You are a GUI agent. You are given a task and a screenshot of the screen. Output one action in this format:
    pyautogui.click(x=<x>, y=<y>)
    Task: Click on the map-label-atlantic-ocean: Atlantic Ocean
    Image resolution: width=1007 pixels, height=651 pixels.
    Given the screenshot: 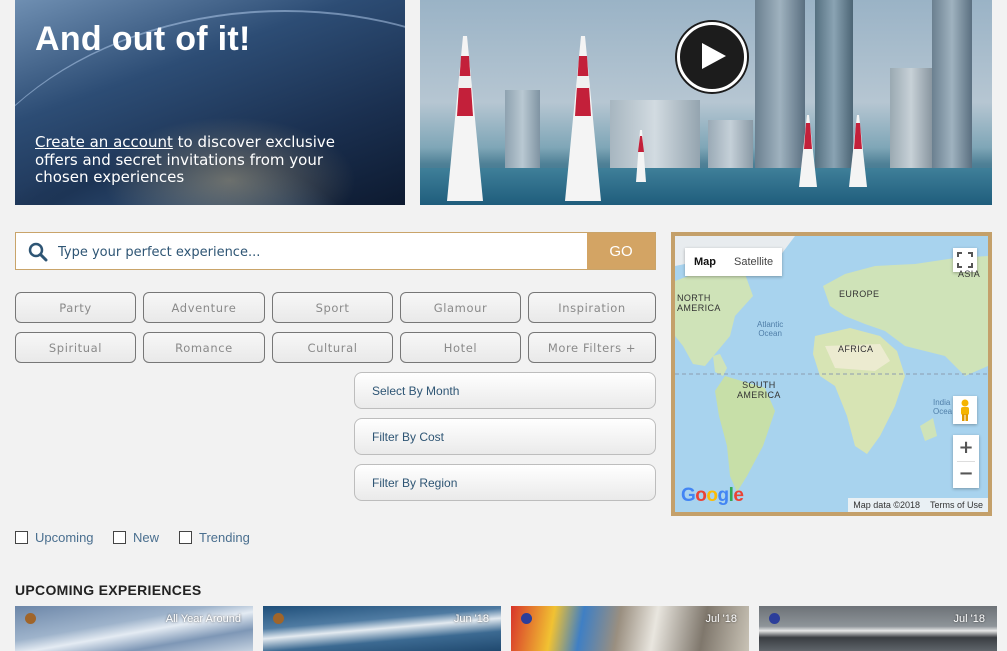 What is the action you would take?
    pyautogui.click(x=770, y=329)
    